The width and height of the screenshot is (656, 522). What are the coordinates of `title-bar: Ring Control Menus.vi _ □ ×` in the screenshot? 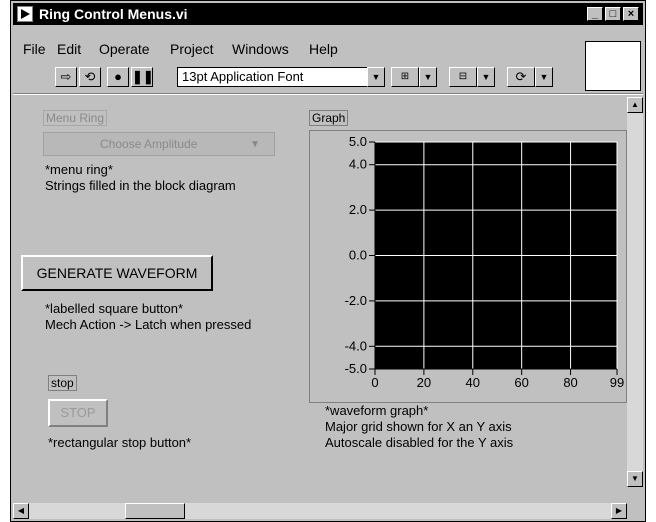 It's located at (328, 14).